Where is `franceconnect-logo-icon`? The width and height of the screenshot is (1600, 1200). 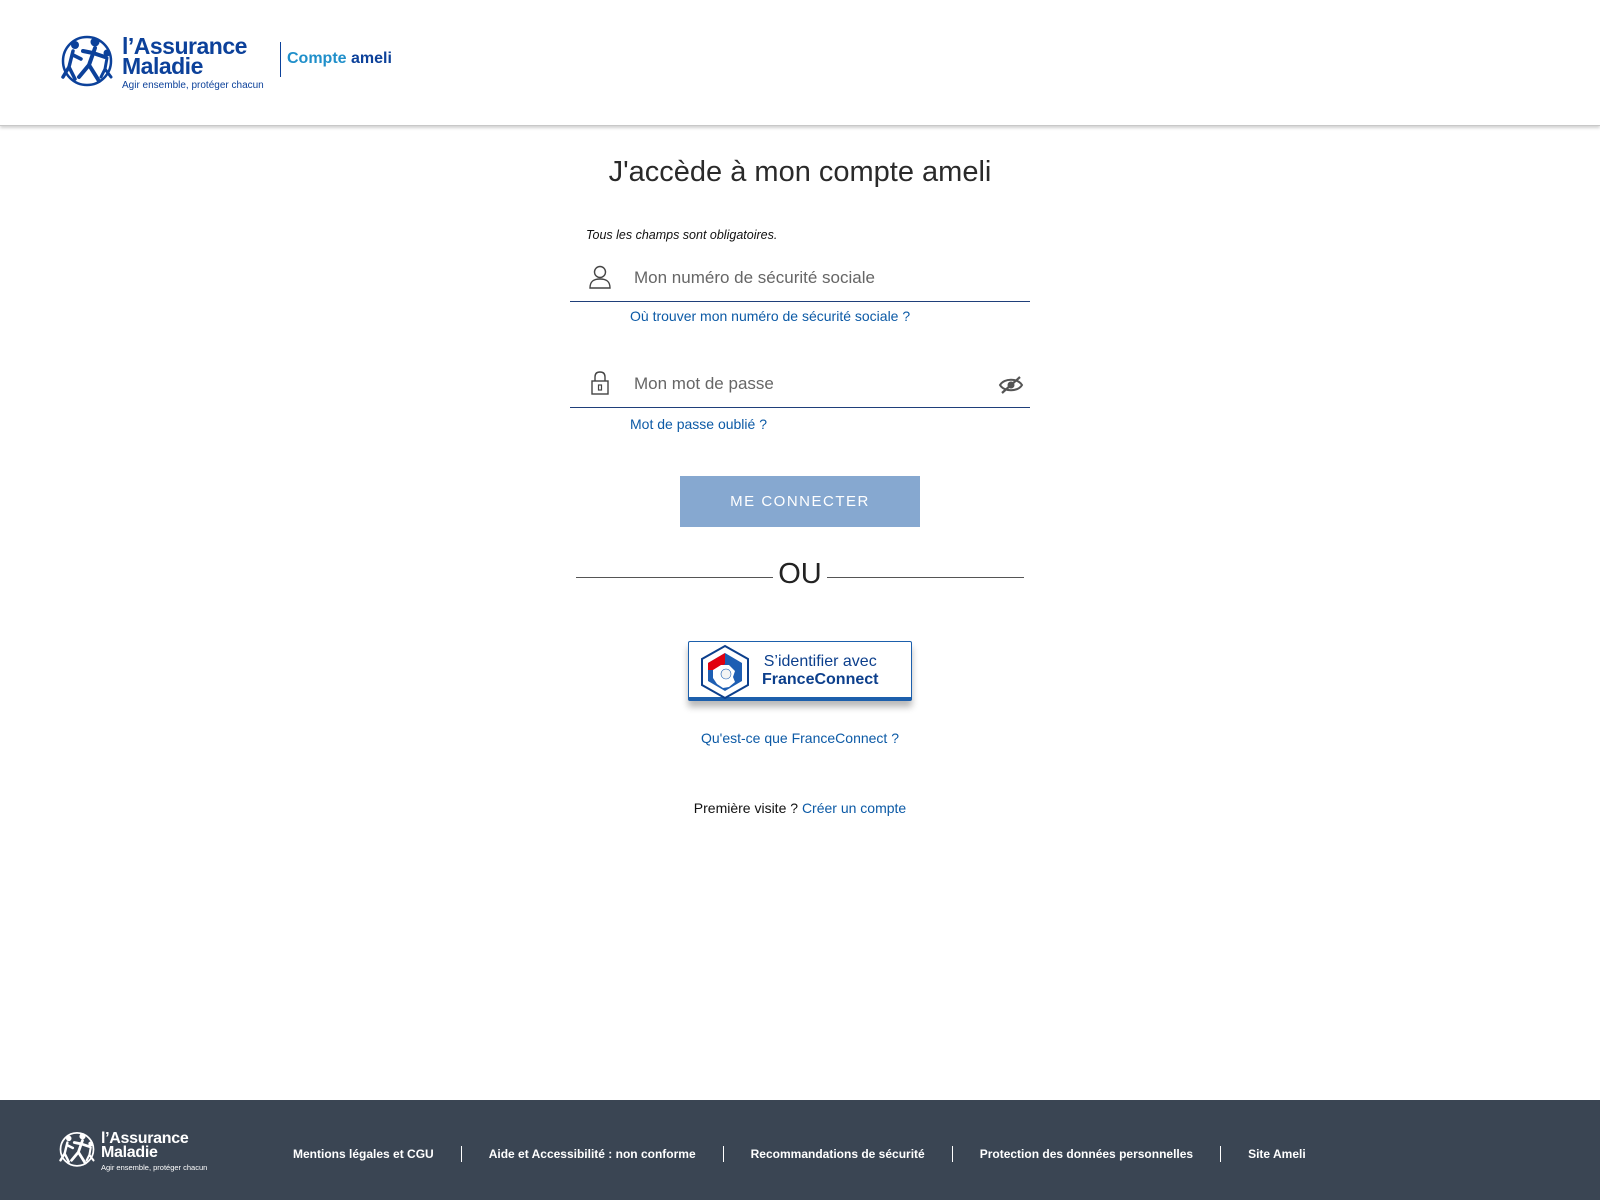
franceconnect-logo-icon is located at coordinates (725, 672).